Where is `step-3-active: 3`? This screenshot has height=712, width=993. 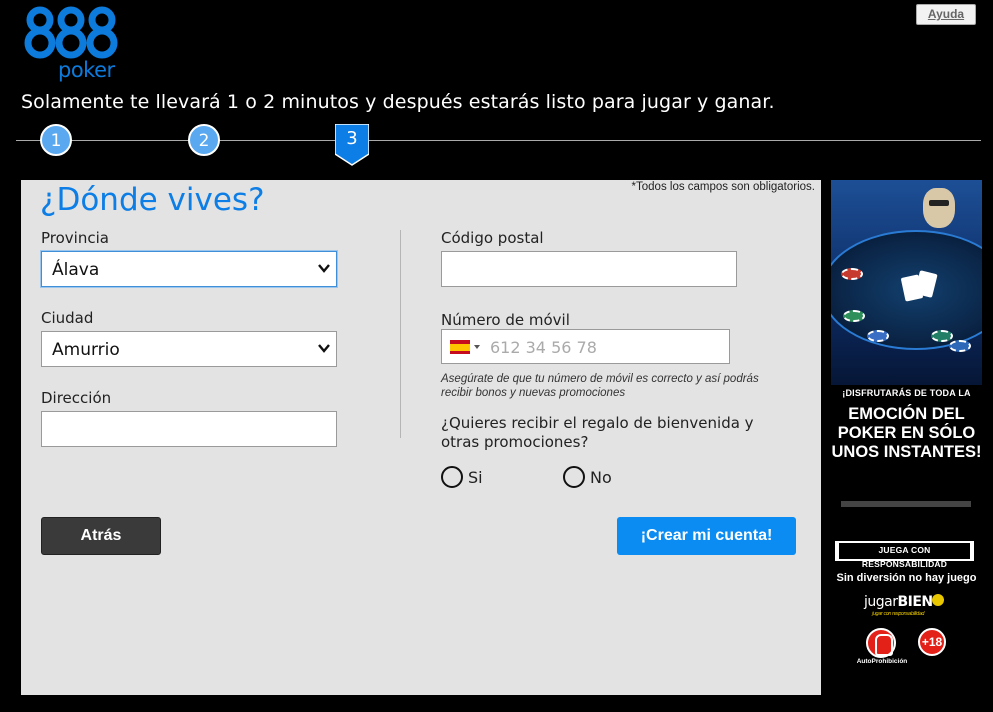 step-3-active: 3 is located at coordinates (352, 145).